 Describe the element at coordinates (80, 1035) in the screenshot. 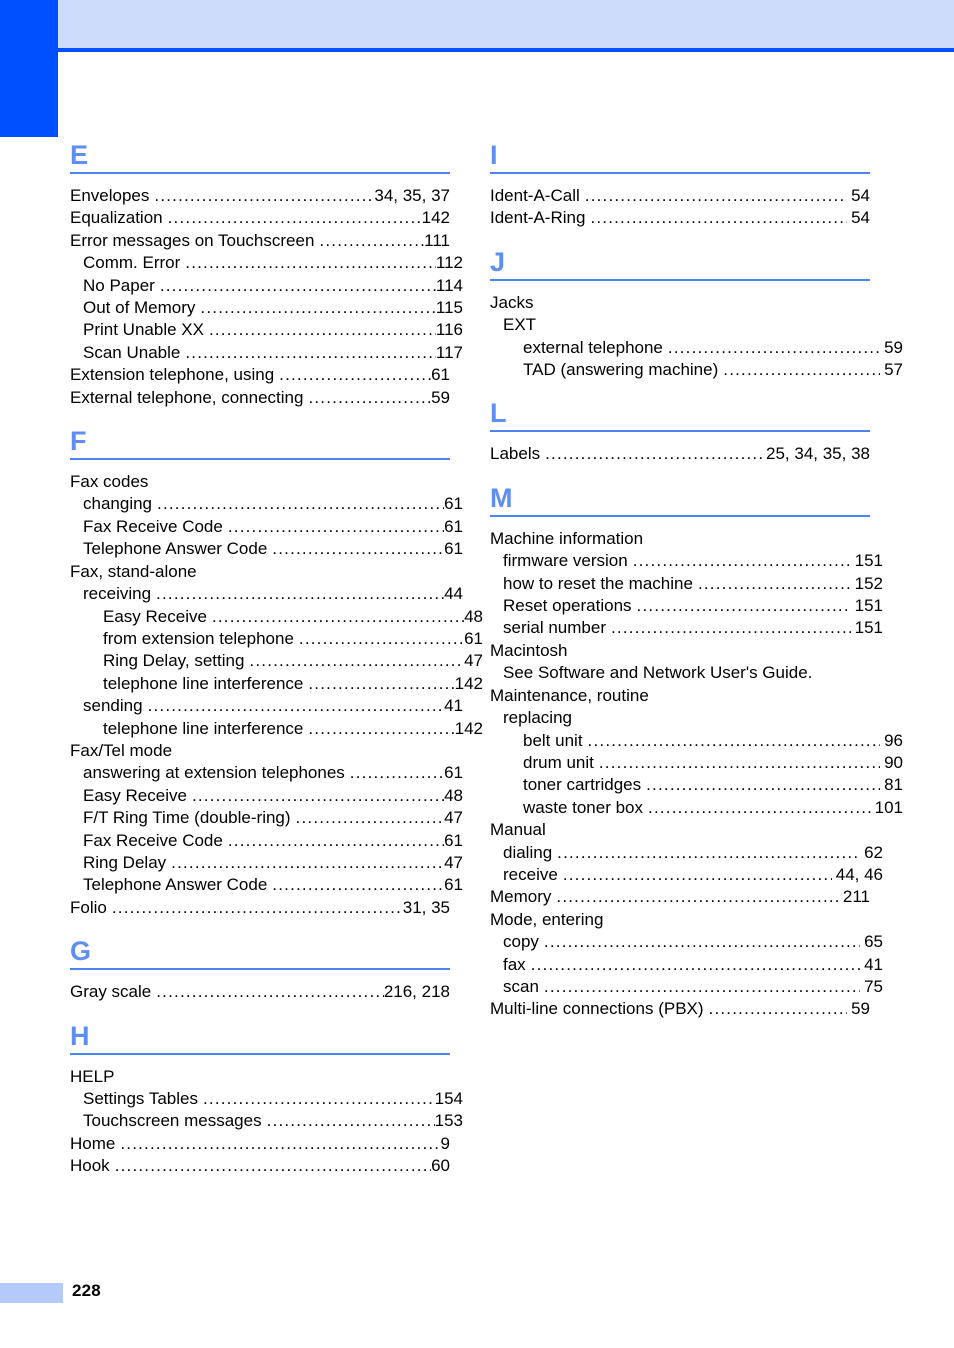

I see `section-letter: H` at that location.